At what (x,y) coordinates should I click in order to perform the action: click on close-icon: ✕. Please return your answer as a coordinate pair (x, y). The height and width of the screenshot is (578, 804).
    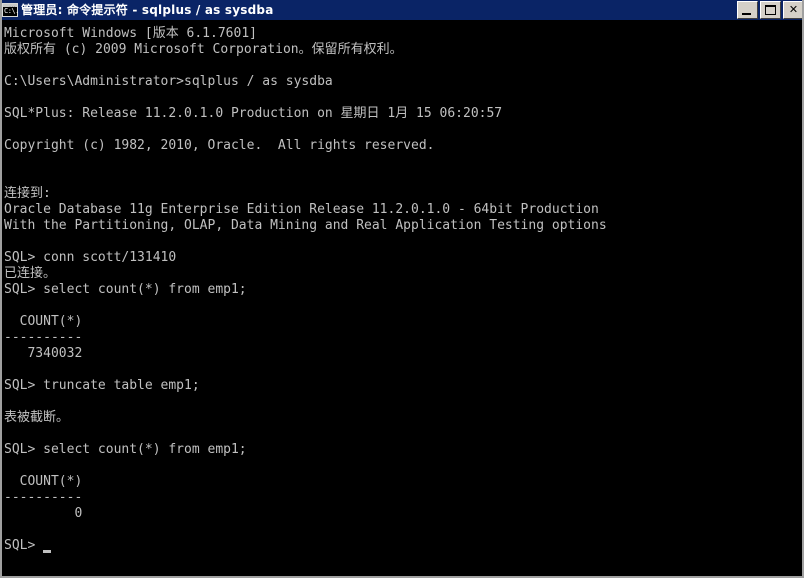
    Looking at the image, I should click on (793, 9).